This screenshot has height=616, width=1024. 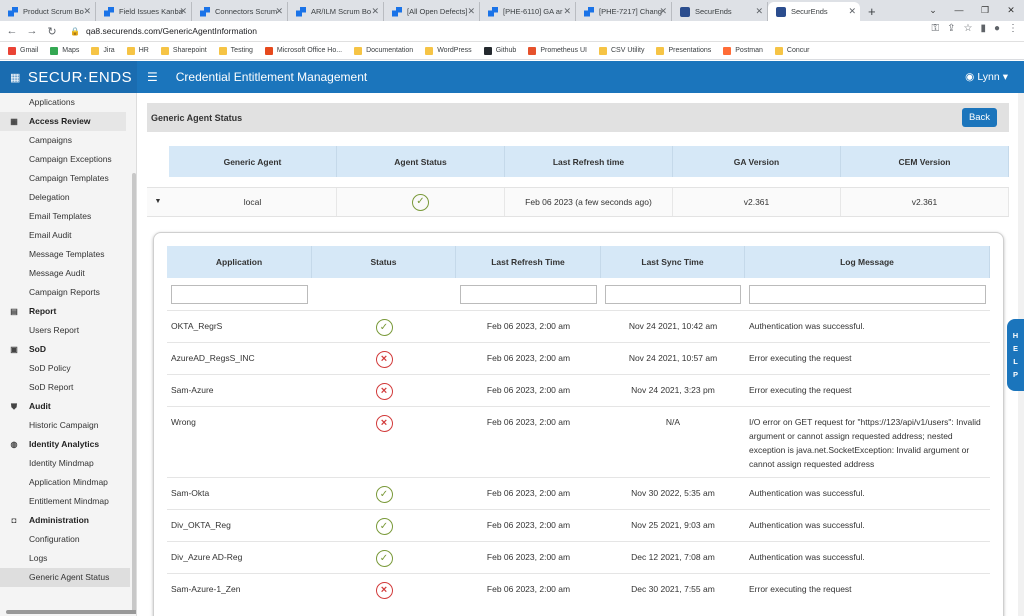 What do you see at coordinates (71, 612) in the screenshot?
I see `sidebar-horizontal-scrollbar` at bounding box center [71, 612].